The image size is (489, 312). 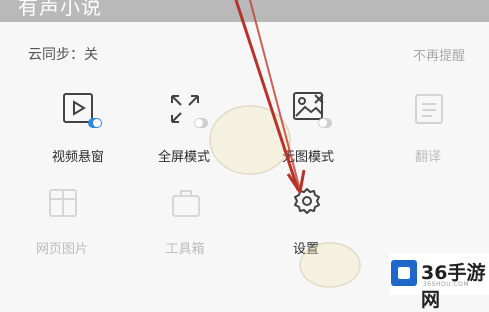 I want to click on menu-item-toolbox: 工具箱, so click(x=185, y=221).